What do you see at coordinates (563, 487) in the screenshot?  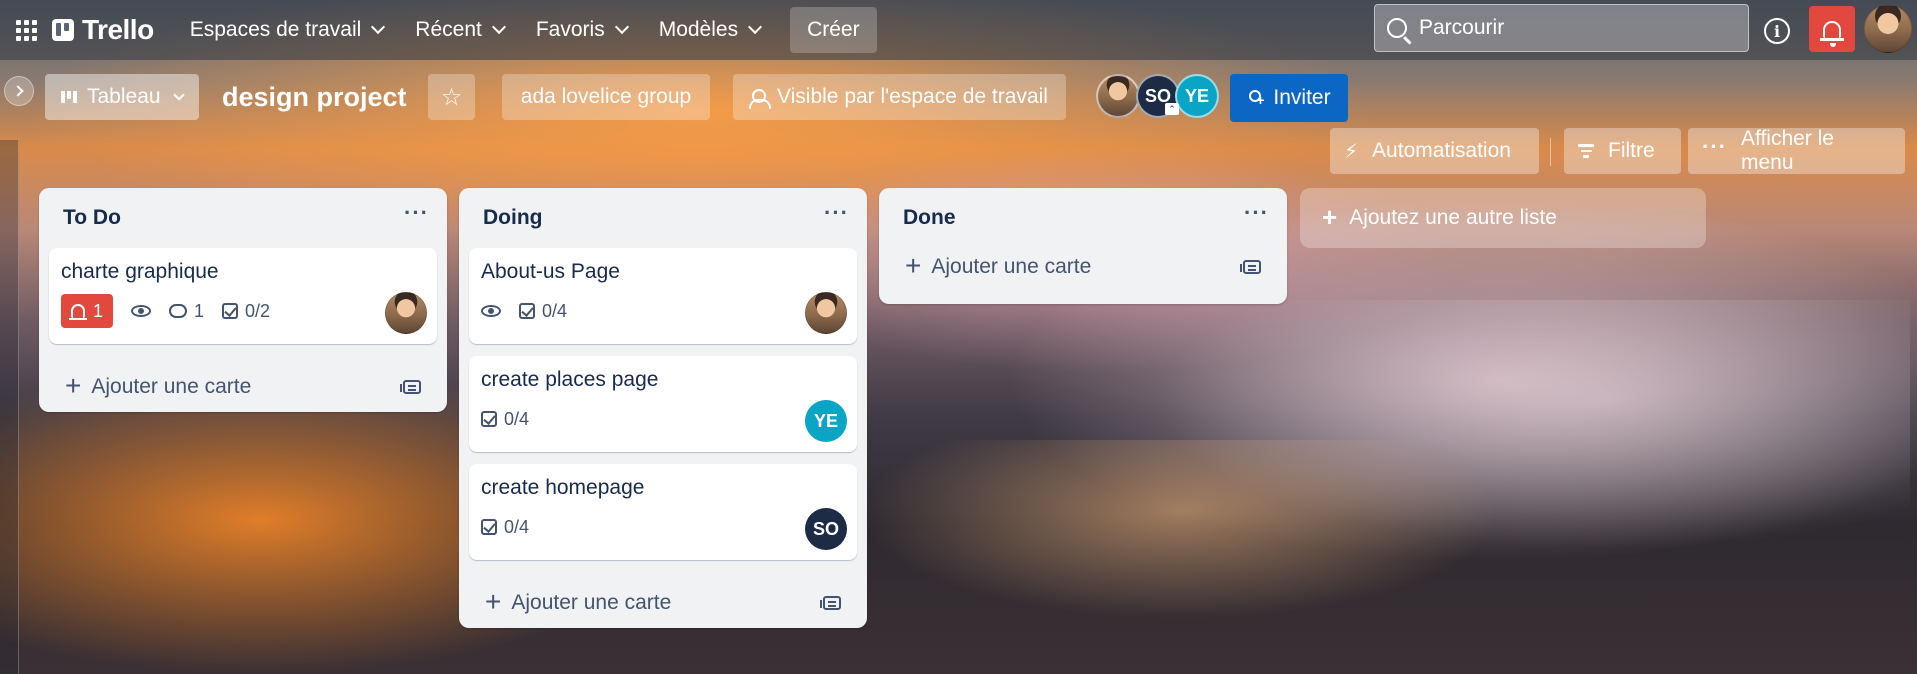 I see `card-title: create homepage` at bounding box center [563, 487].